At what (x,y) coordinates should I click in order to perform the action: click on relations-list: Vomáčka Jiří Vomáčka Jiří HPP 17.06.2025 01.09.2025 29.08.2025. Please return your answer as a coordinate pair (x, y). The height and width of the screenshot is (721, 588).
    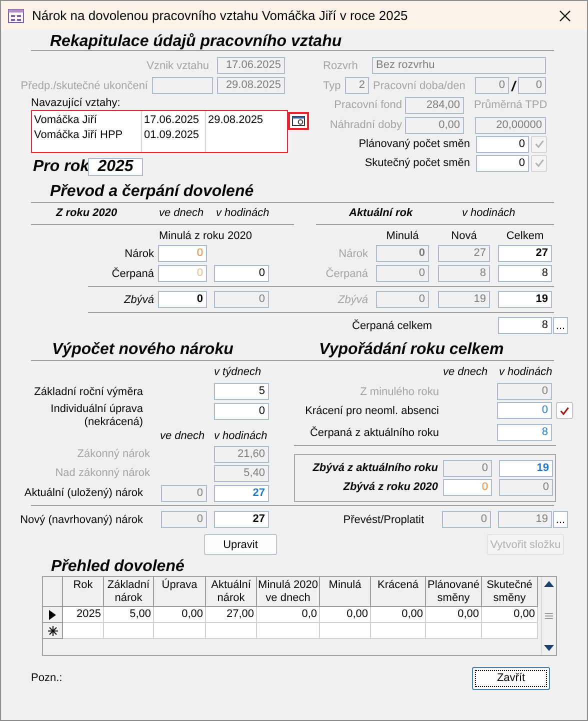
    Looking at the image, I should click on (159, 131).